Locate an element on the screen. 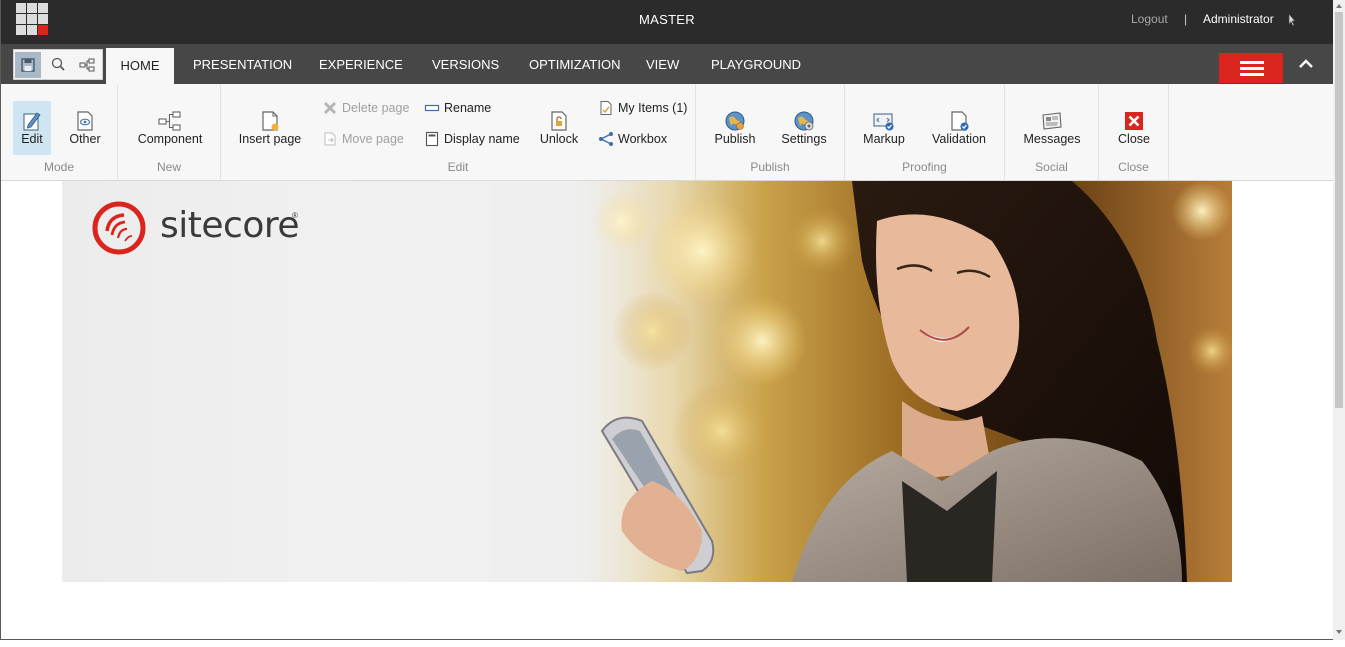 The image size is (1345, 647). scroll-up-arrow-icon is located at coordinates (1339, 6).